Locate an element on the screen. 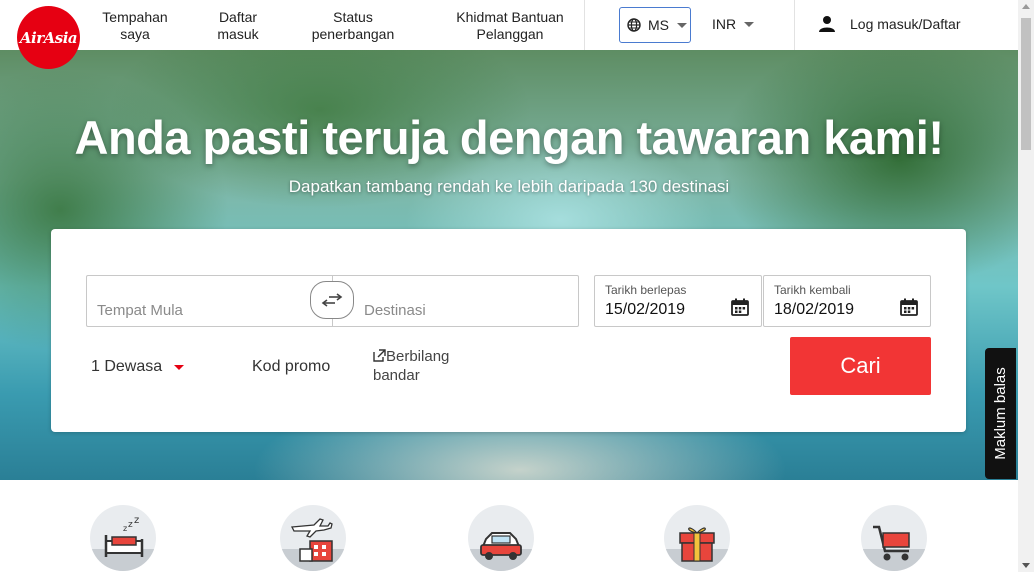 The height and width of the screenshot is (572, 1034). depart-date-value: 15/02/2019 is located at coordinates (645, 309).